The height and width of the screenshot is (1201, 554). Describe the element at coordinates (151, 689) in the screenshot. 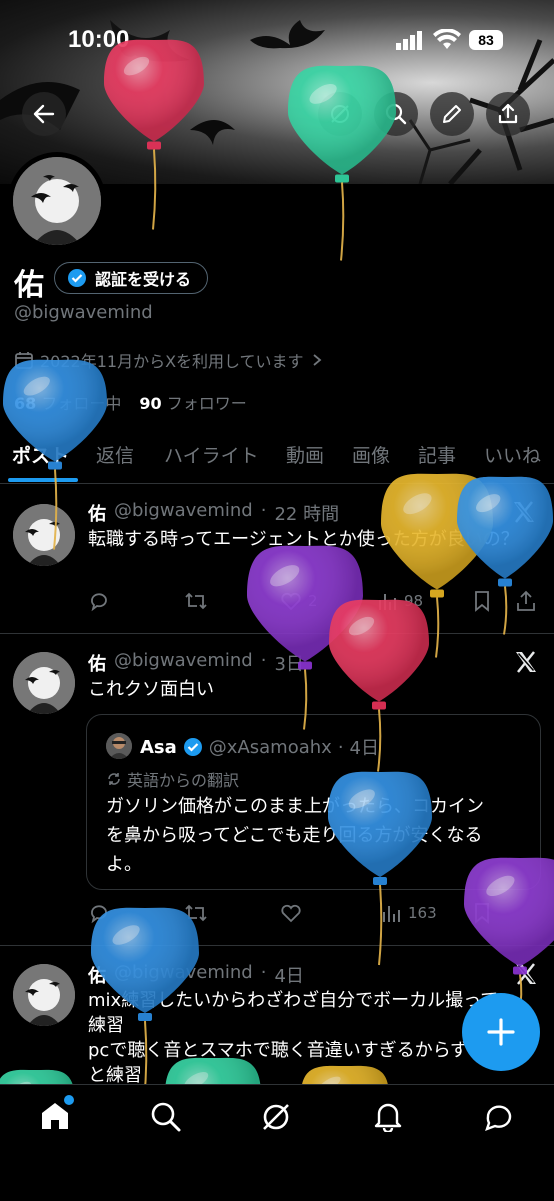

I see `post-text: これクソ面白い` at that location.